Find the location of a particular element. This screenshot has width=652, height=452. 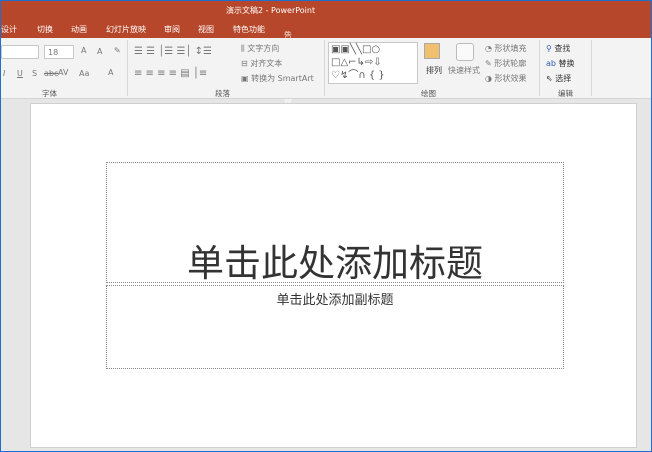

font-size-input: 18 is located at coordinates (59, 52).